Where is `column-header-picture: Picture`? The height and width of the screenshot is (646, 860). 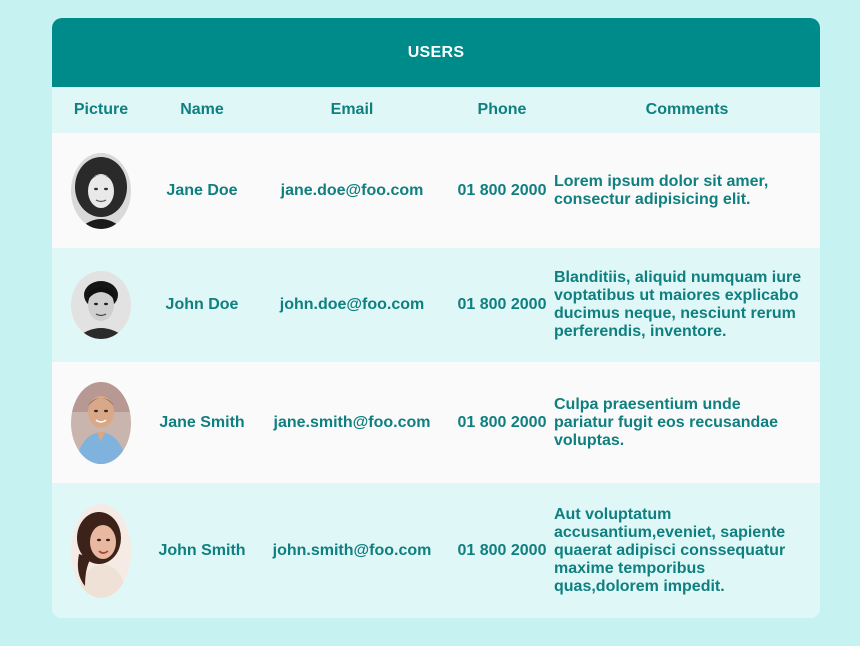
column-header-picture: Picture is located at coordinates (101, 110).